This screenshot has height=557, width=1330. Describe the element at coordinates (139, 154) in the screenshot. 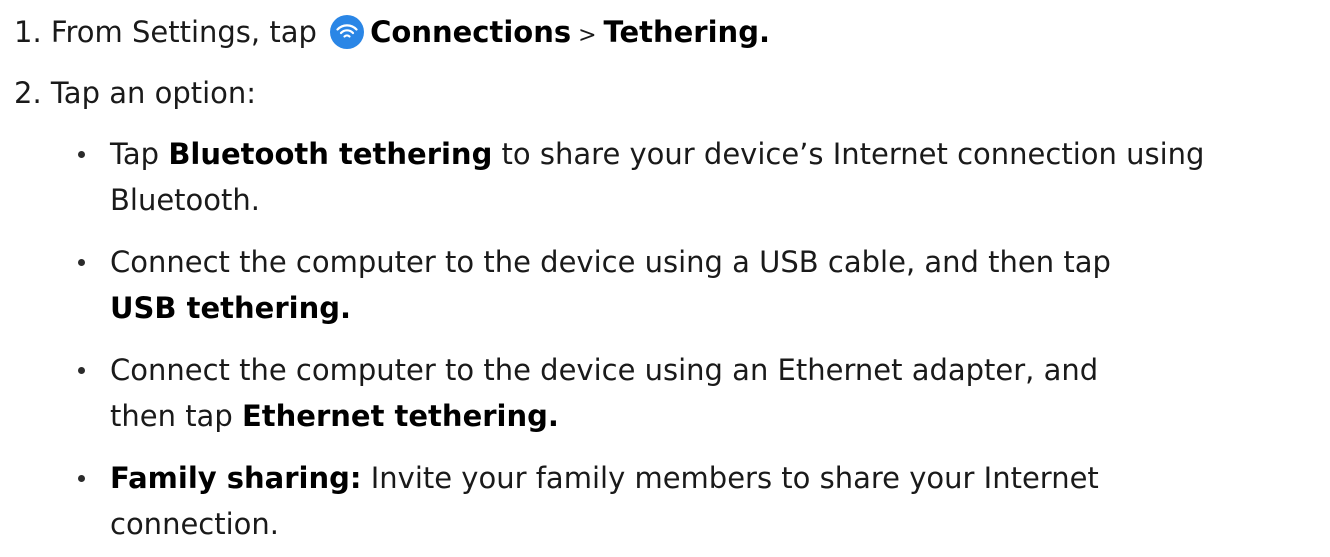

I see `bullet-text: Tap` at that location.